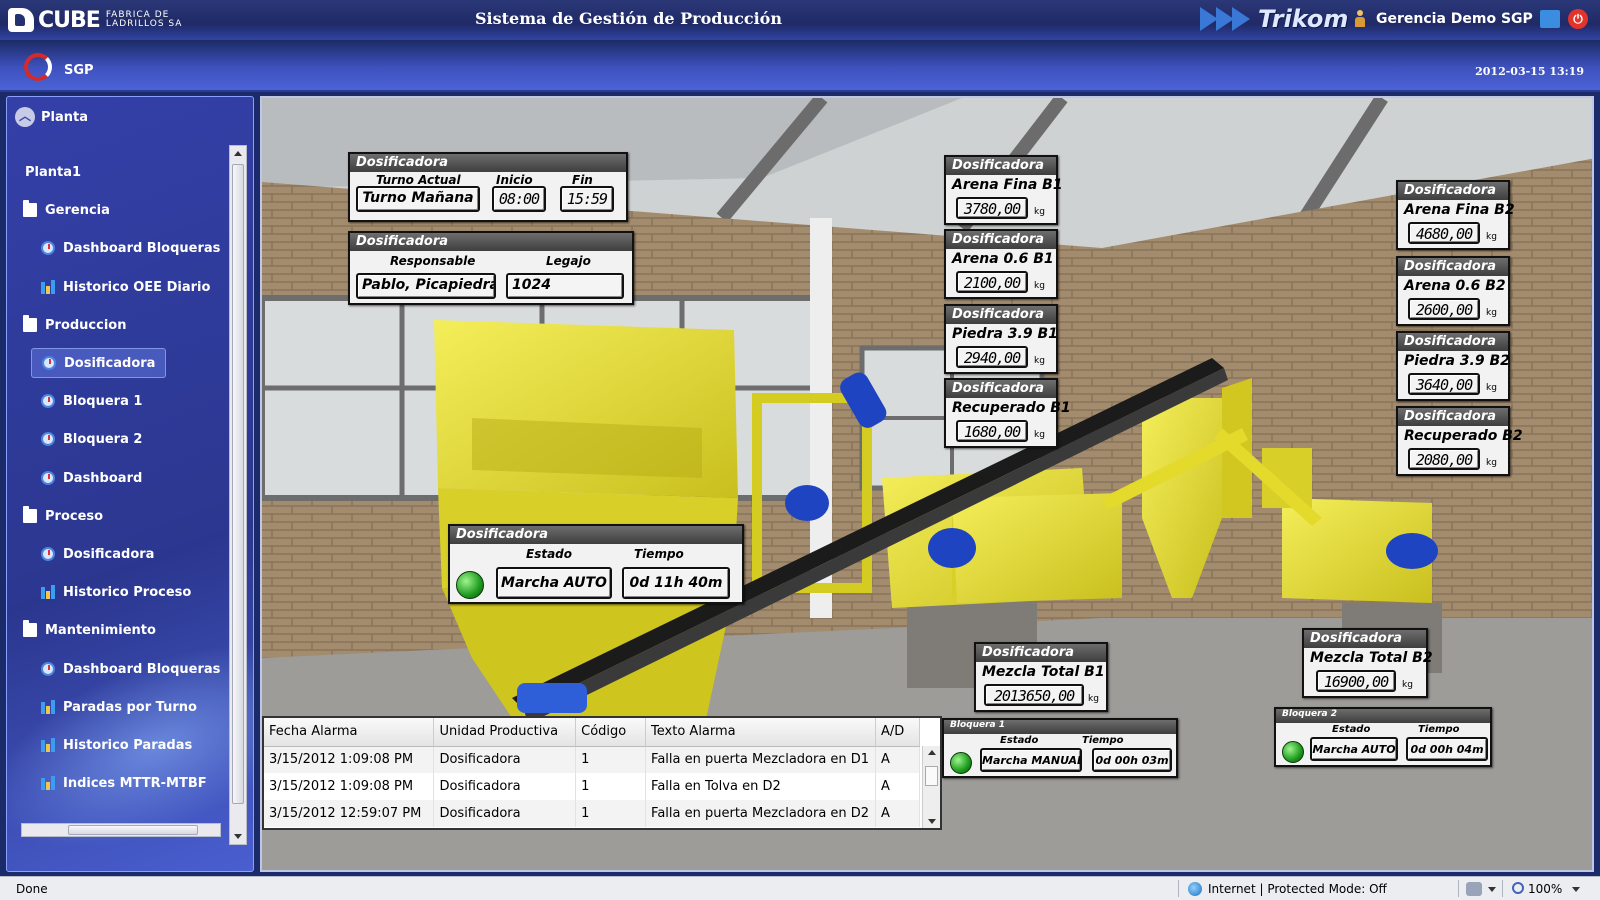  I want to click on mezcla-b2-panel: Dosificadora Mezcla Total B2 16900,00 kg, so click(1367, 663).